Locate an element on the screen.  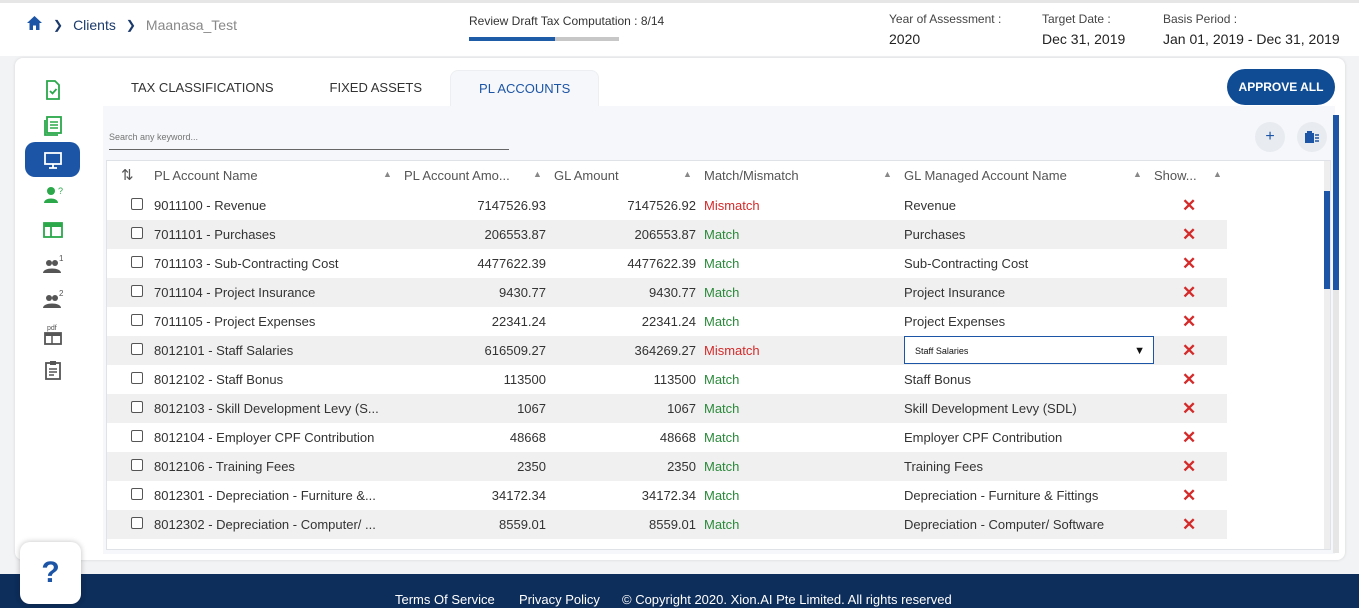
table-scrollbar-thumb is located at coordinates (1327, 240).